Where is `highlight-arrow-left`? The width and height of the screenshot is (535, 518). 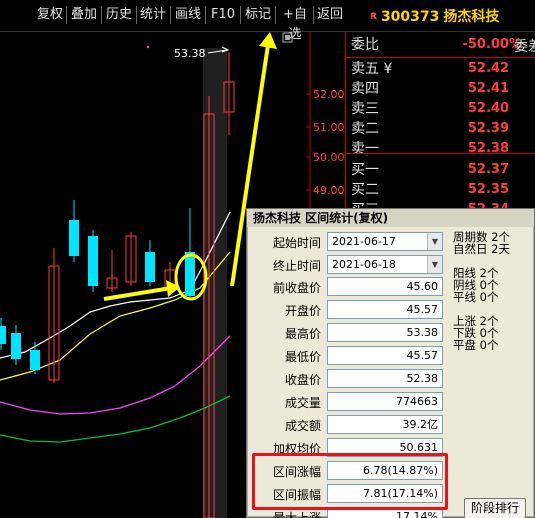 highlight-arrow-left is located at coordinates (137, 293).